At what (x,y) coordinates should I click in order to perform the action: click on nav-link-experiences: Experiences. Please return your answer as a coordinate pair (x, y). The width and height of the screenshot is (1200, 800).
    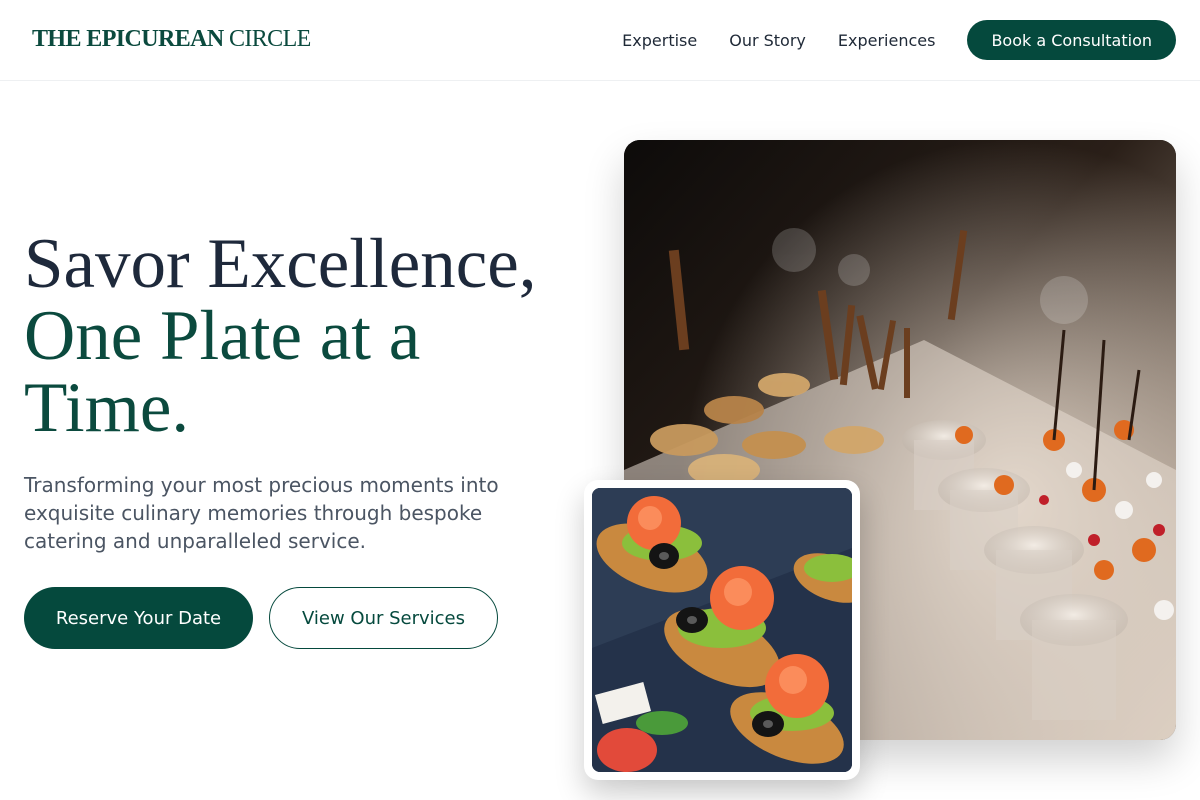
    Looking at the image, I should click on (887, 40).